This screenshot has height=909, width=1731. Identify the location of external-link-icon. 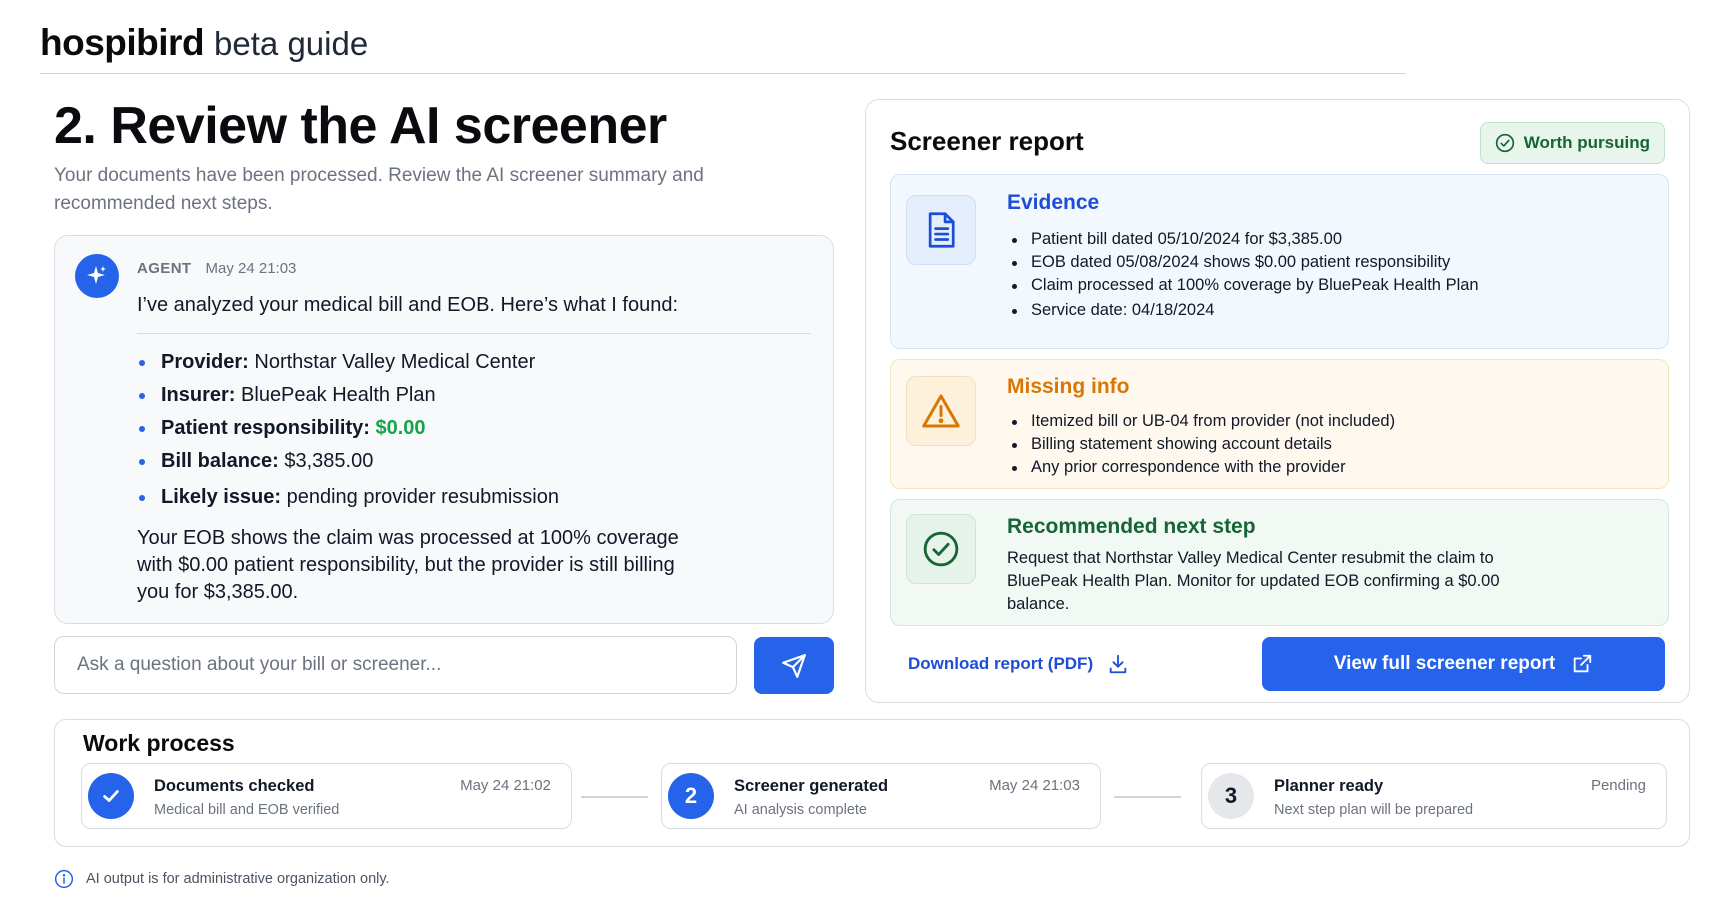
(1582, 663).